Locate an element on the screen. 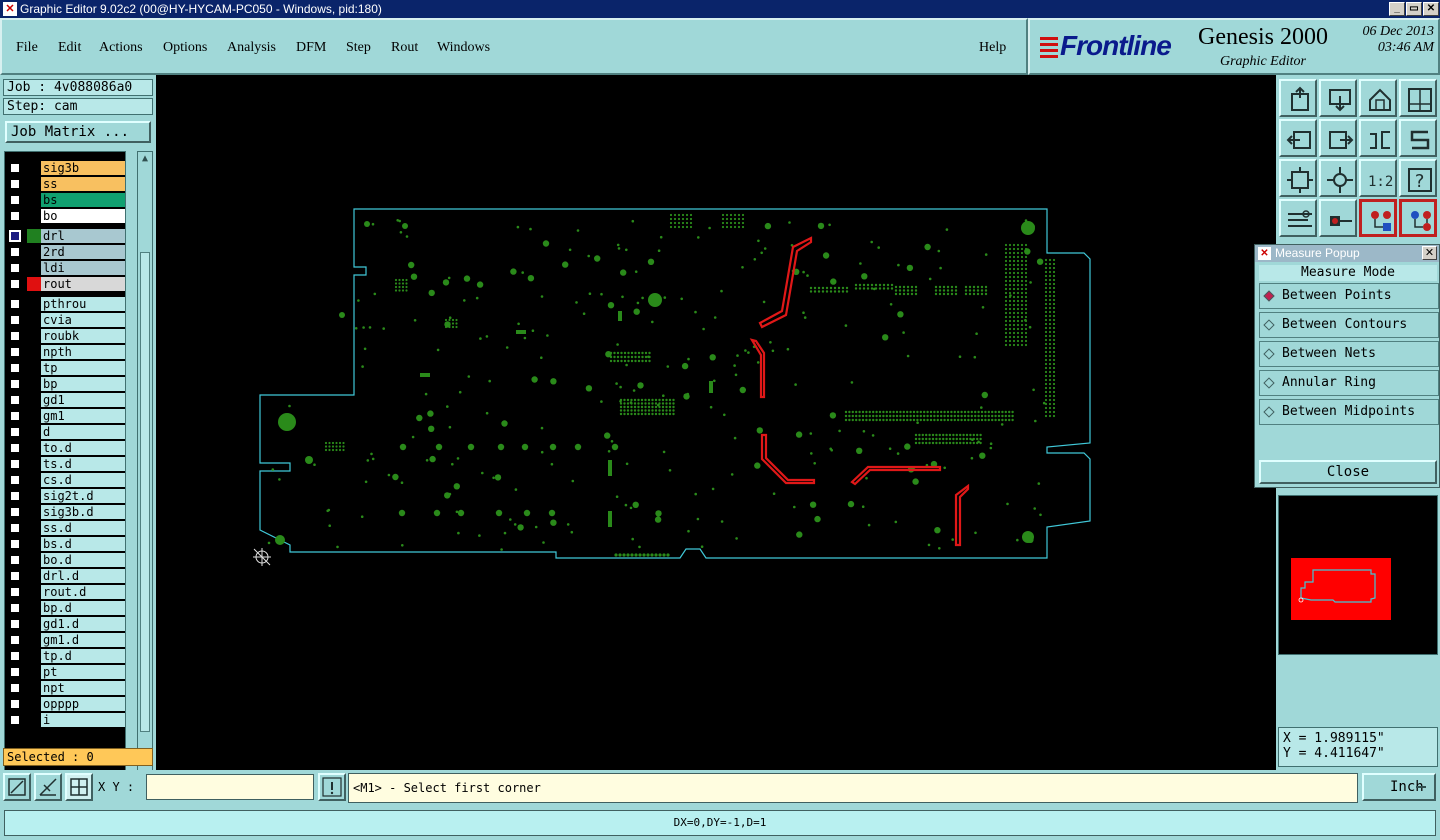 This screenshot has height=840, width=1440. layer-row-rout: rout is located at coordinates (65, 284).